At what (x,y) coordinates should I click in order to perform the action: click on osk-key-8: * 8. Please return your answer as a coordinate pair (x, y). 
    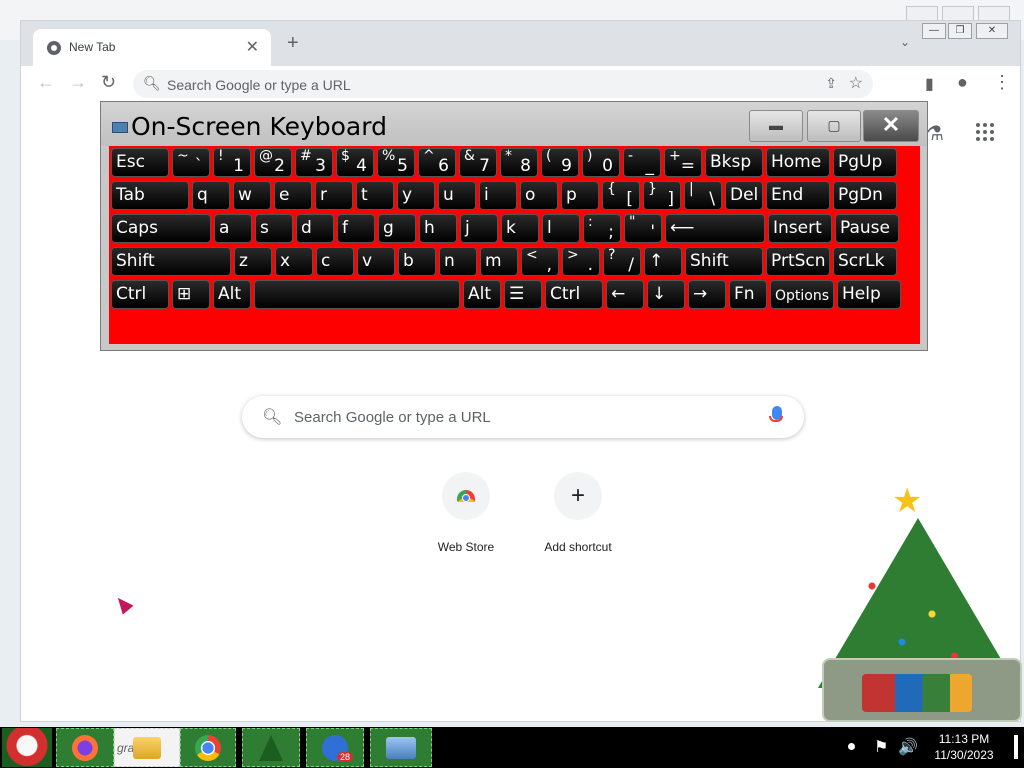
    Looking at the image, I should click on (519, 162).